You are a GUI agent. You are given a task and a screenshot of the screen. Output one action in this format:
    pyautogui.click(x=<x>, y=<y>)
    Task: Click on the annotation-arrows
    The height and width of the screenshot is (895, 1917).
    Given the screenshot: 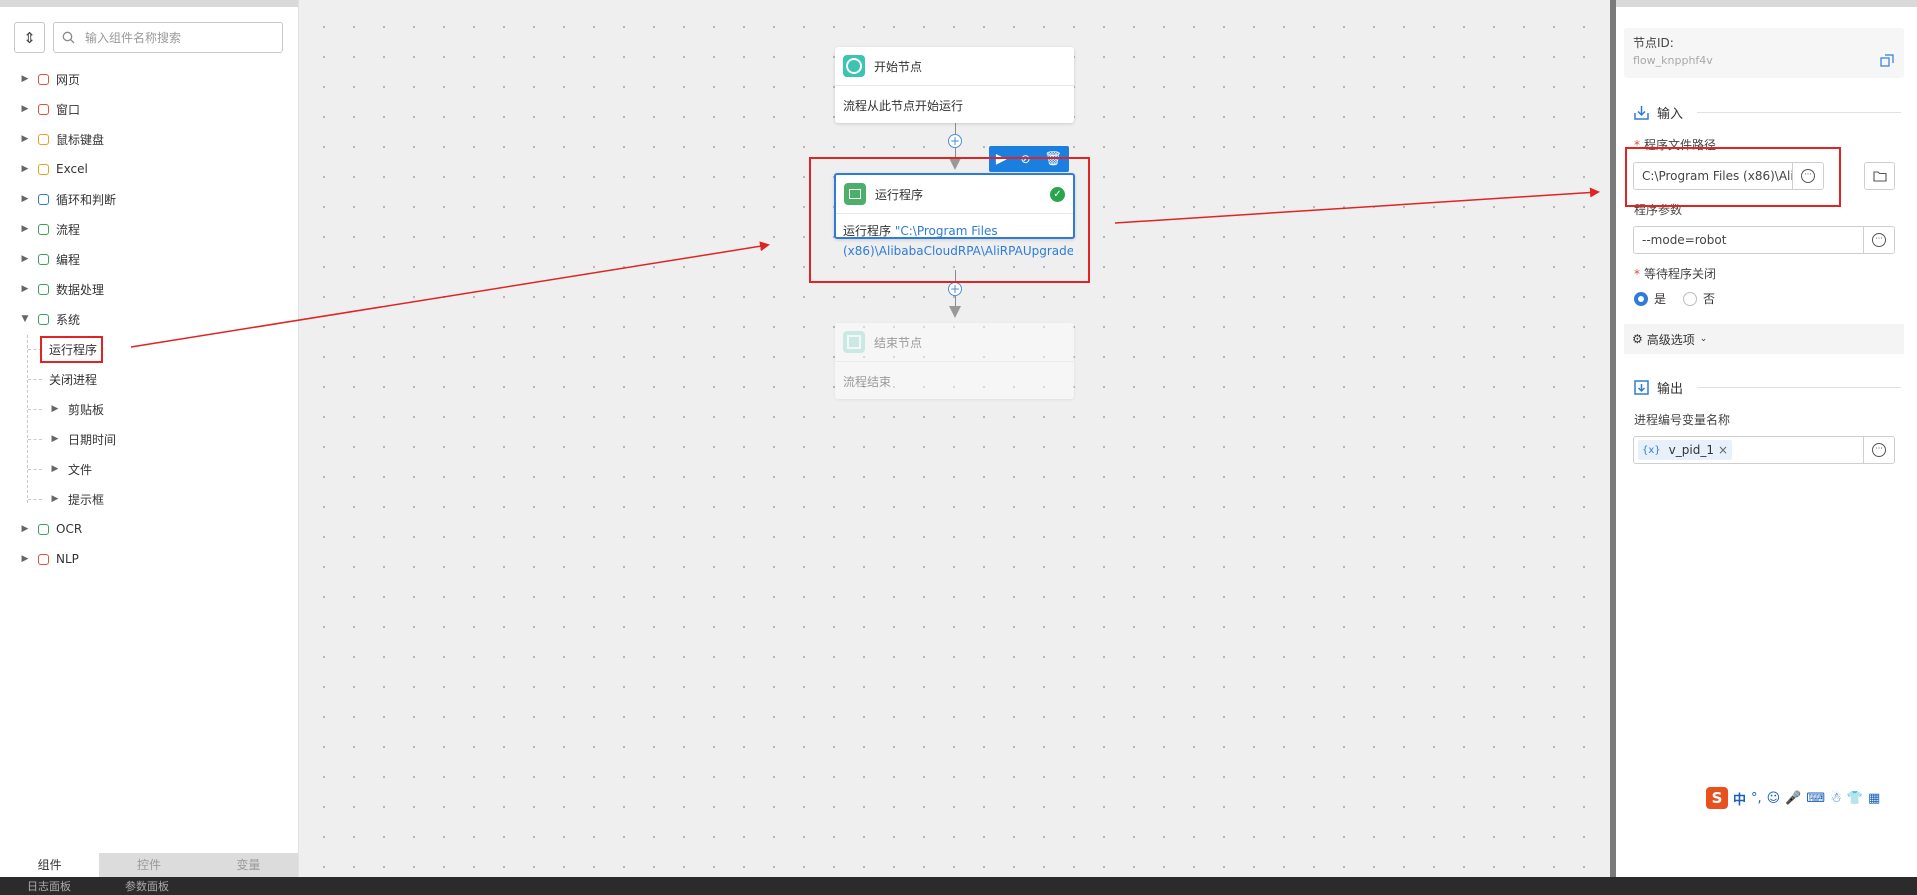 What is the action you would take?
    pyautogui.click(x=865, y=267)
    